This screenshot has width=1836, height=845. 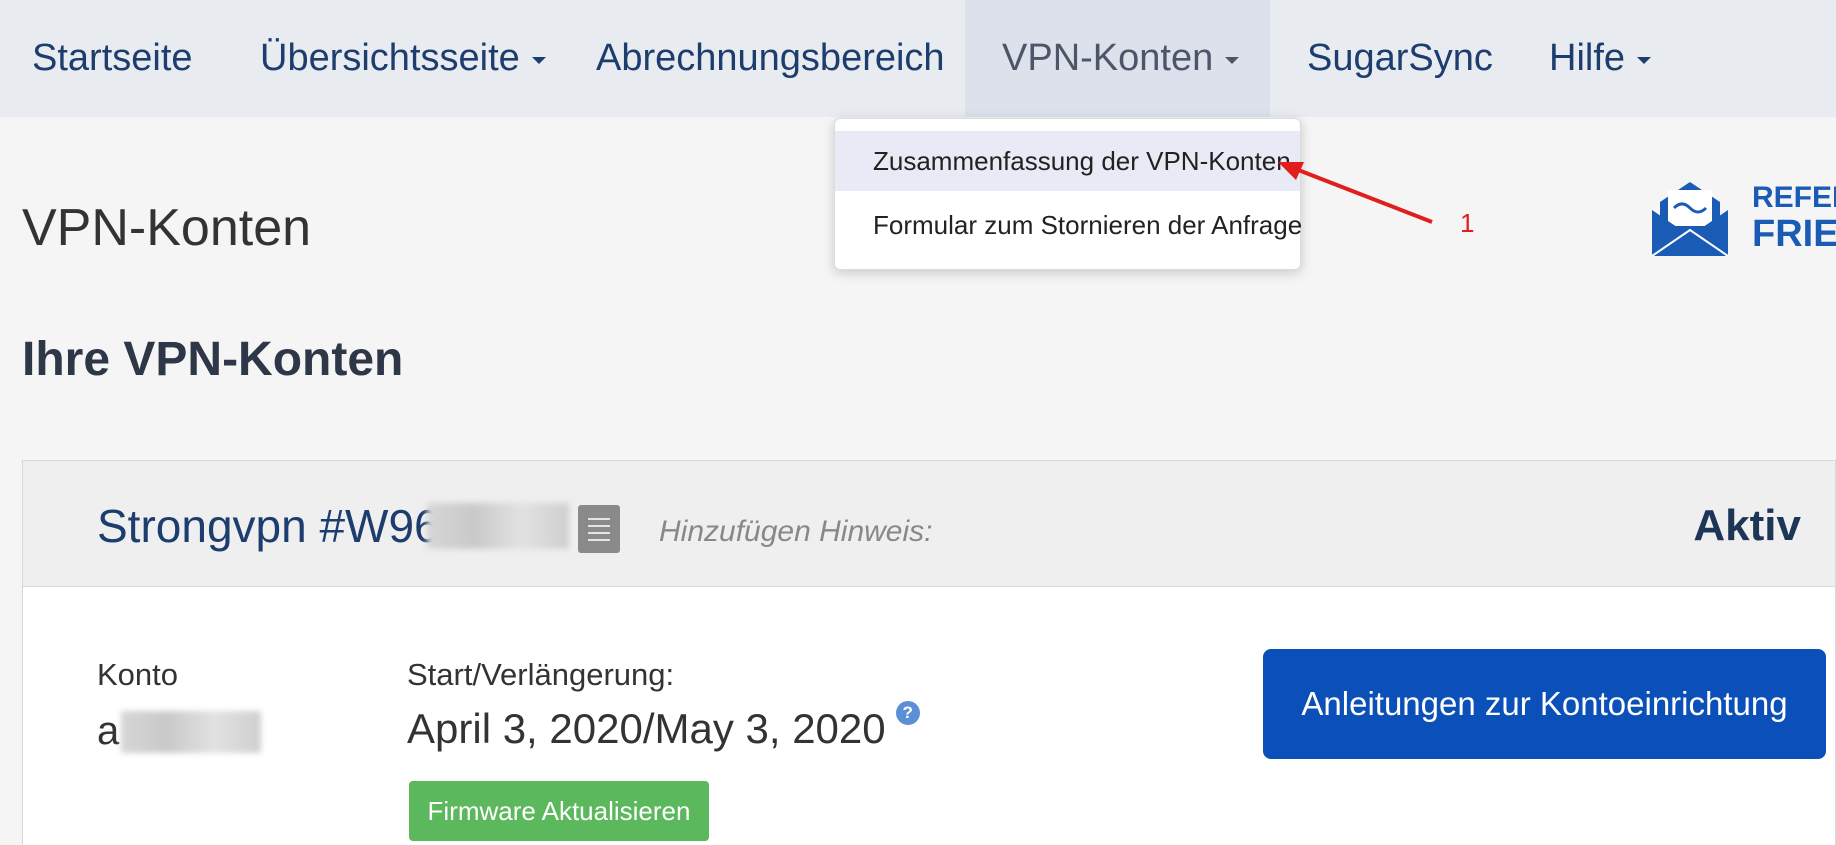 I want to click on nav-label: VPN-Konten, so click(x=1108, y=58).